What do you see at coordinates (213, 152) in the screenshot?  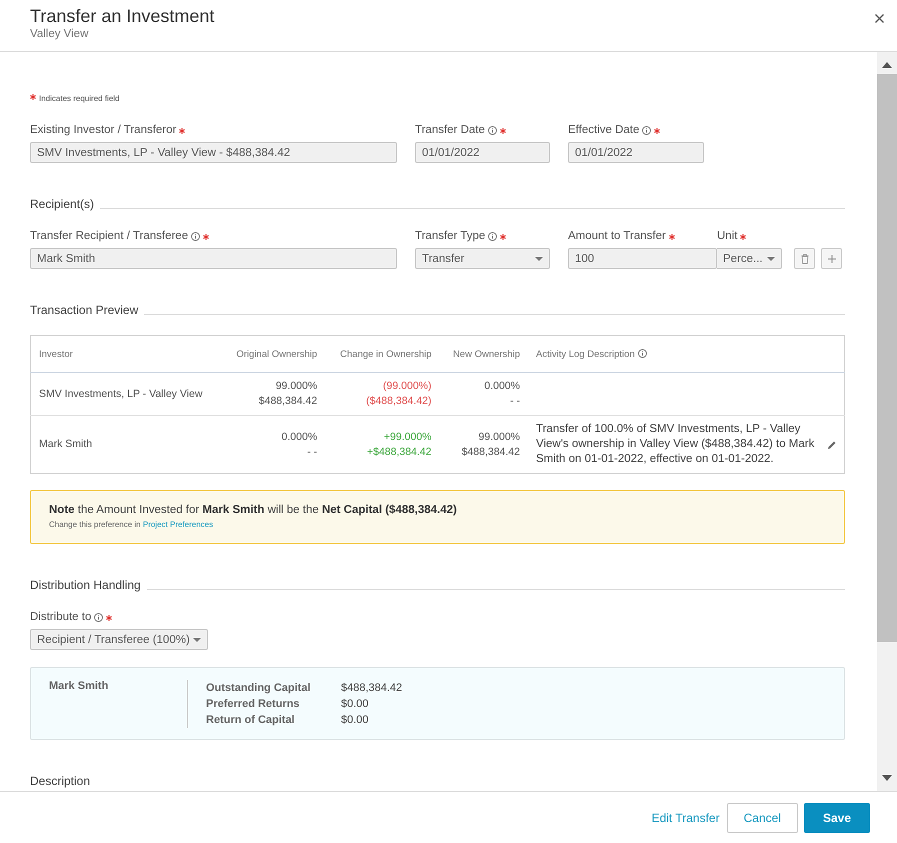 I see `text-field: SMV Investments, LP - Valley View - $488,384.42` at bounding box center [213, 152].